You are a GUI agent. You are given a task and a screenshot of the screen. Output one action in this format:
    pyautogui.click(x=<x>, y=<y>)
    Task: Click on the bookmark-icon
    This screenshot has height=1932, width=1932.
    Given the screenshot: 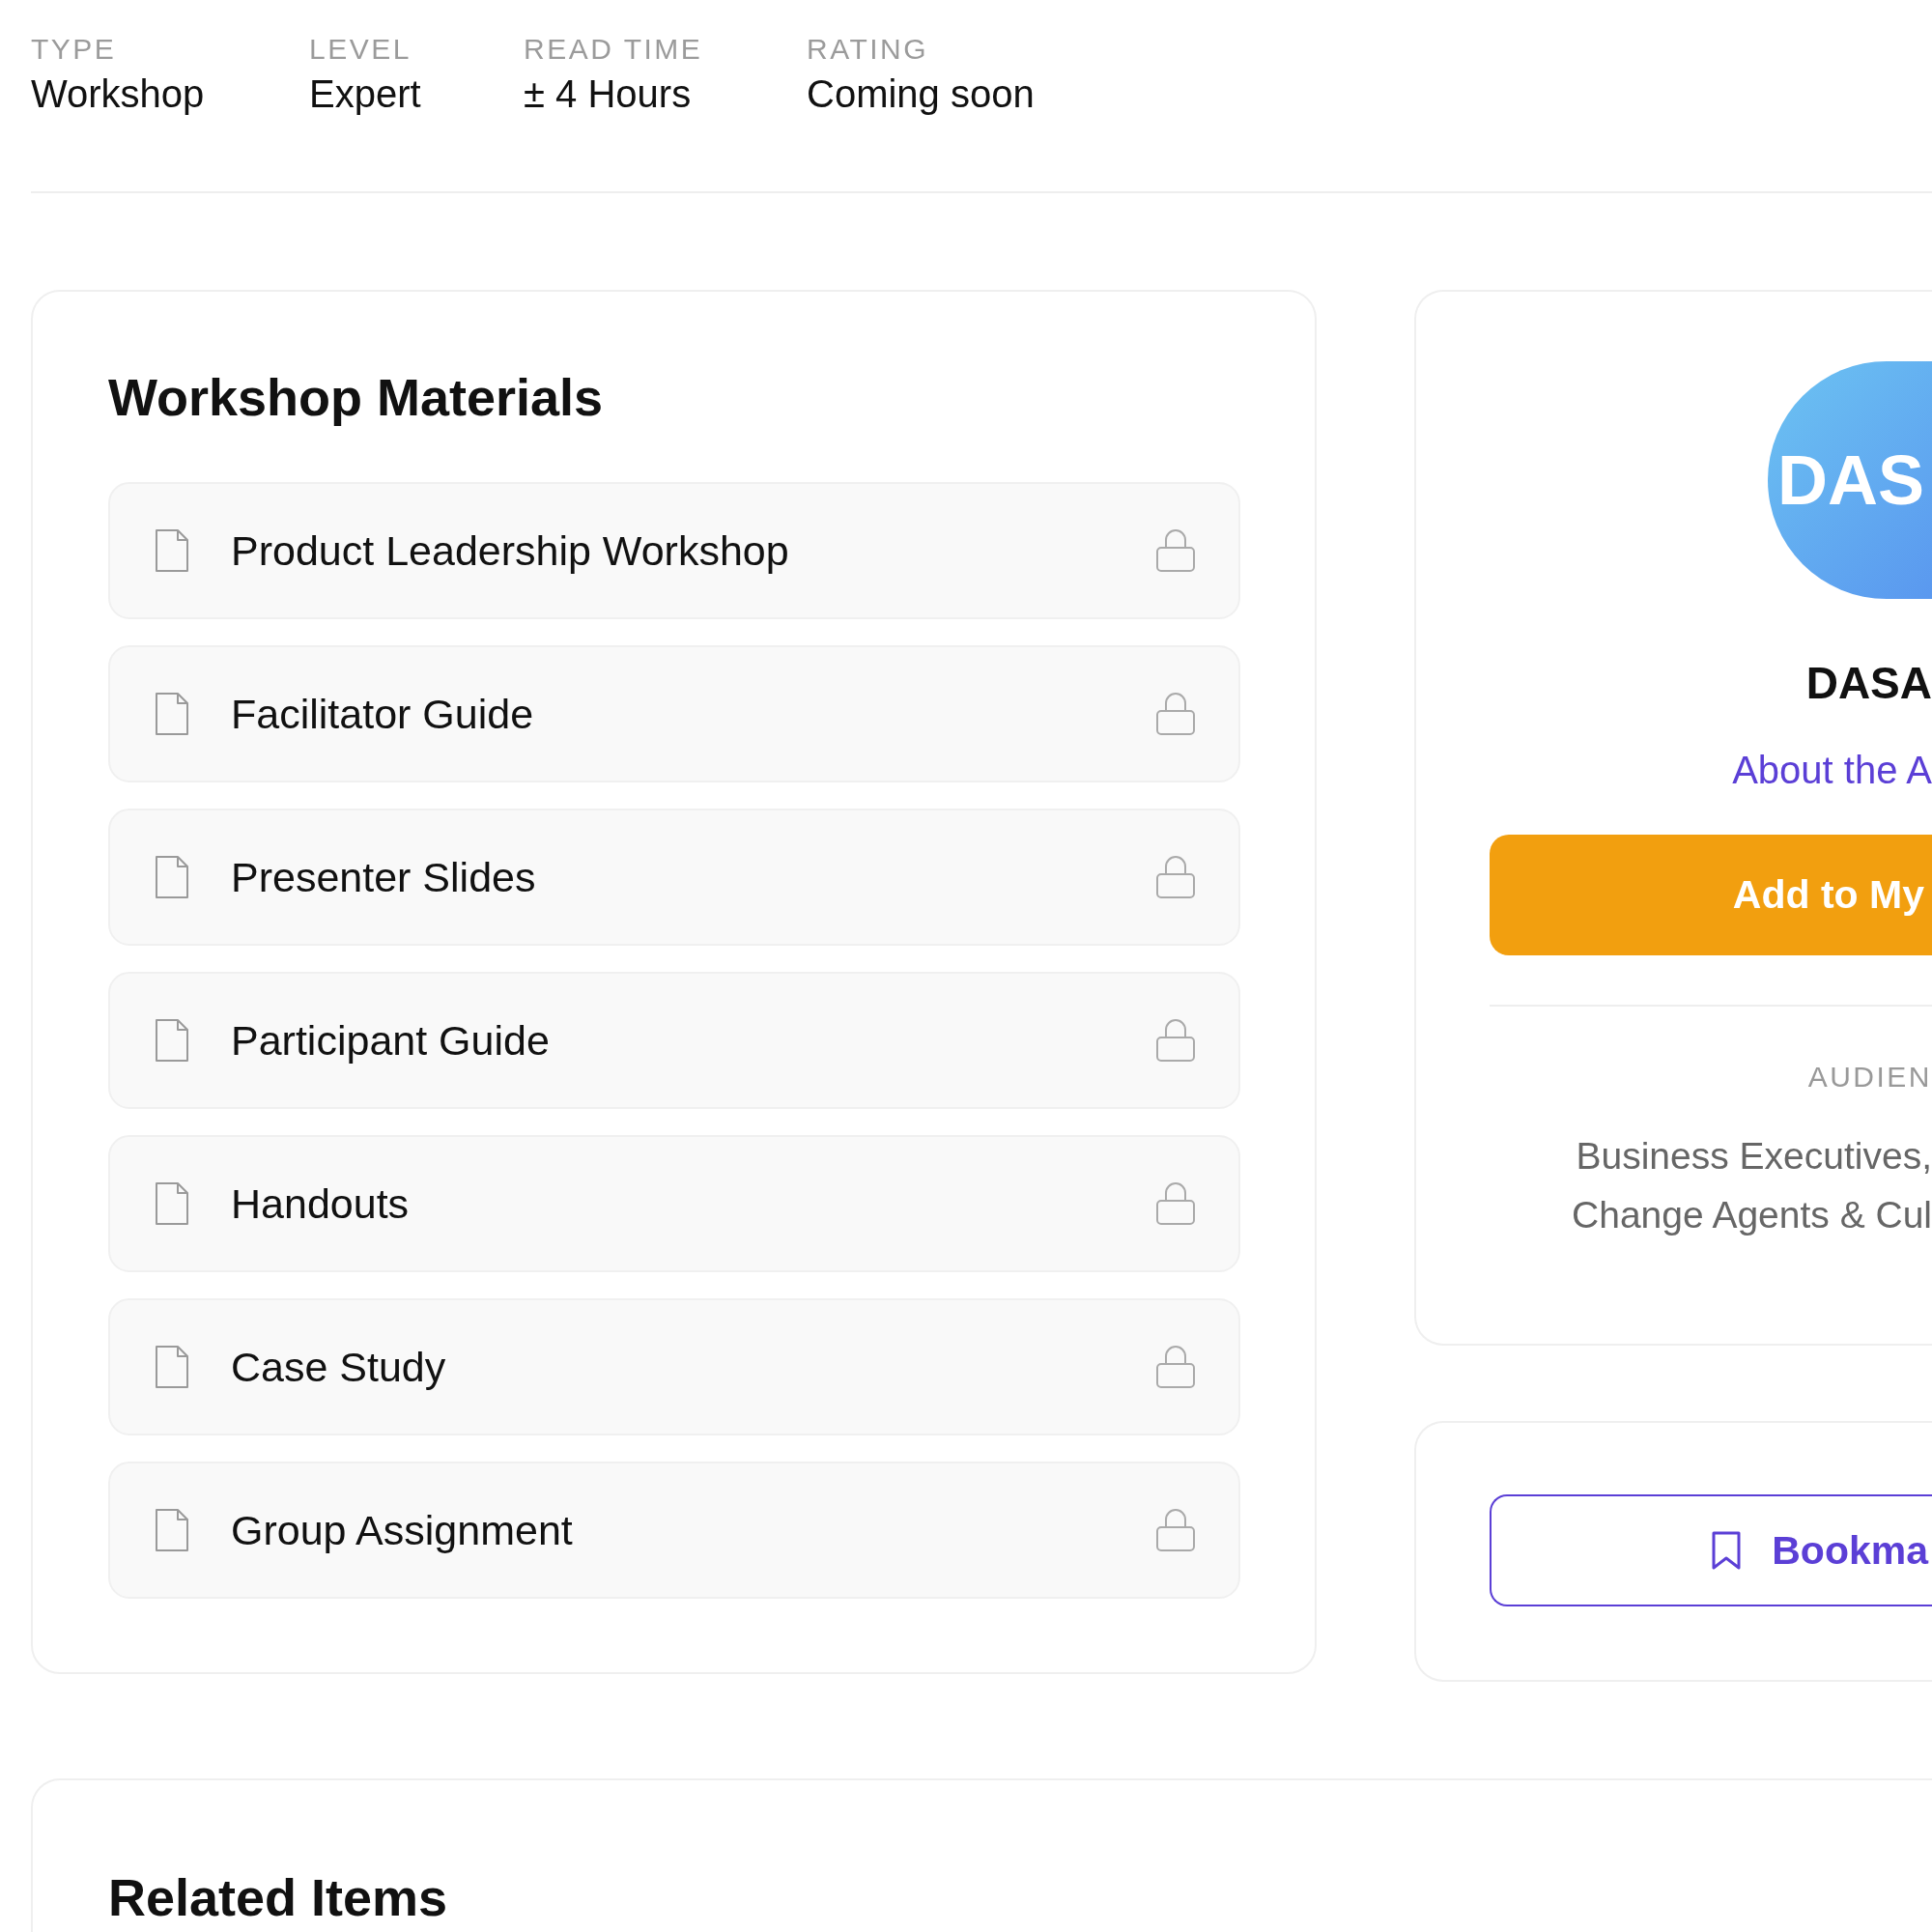 What is the action you would take?
    pyautogui.click(x=1727, y=1550)
    